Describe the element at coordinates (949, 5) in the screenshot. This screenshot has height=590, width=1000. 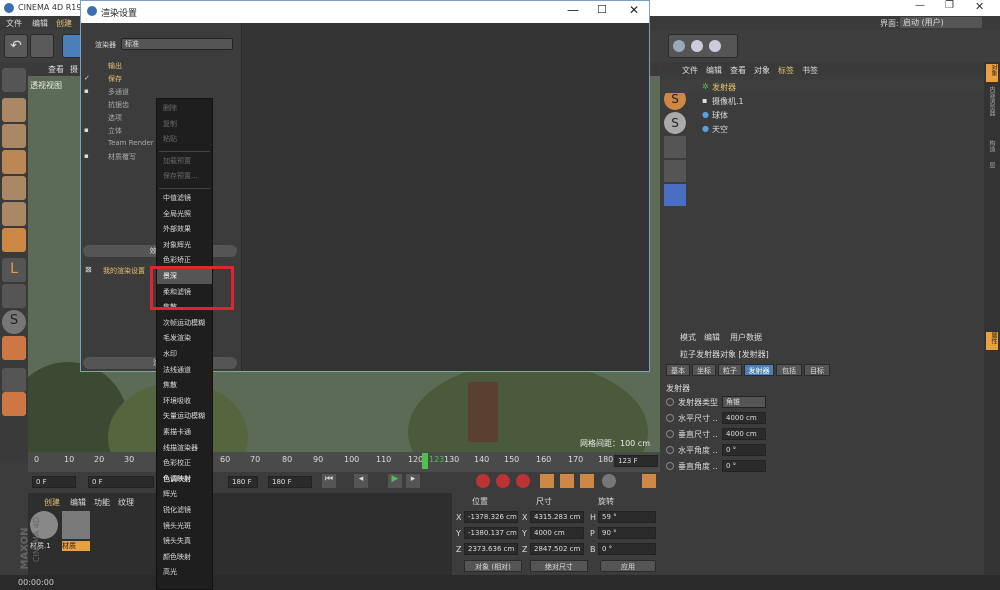
I see `restore-icon: ❐` at that location.